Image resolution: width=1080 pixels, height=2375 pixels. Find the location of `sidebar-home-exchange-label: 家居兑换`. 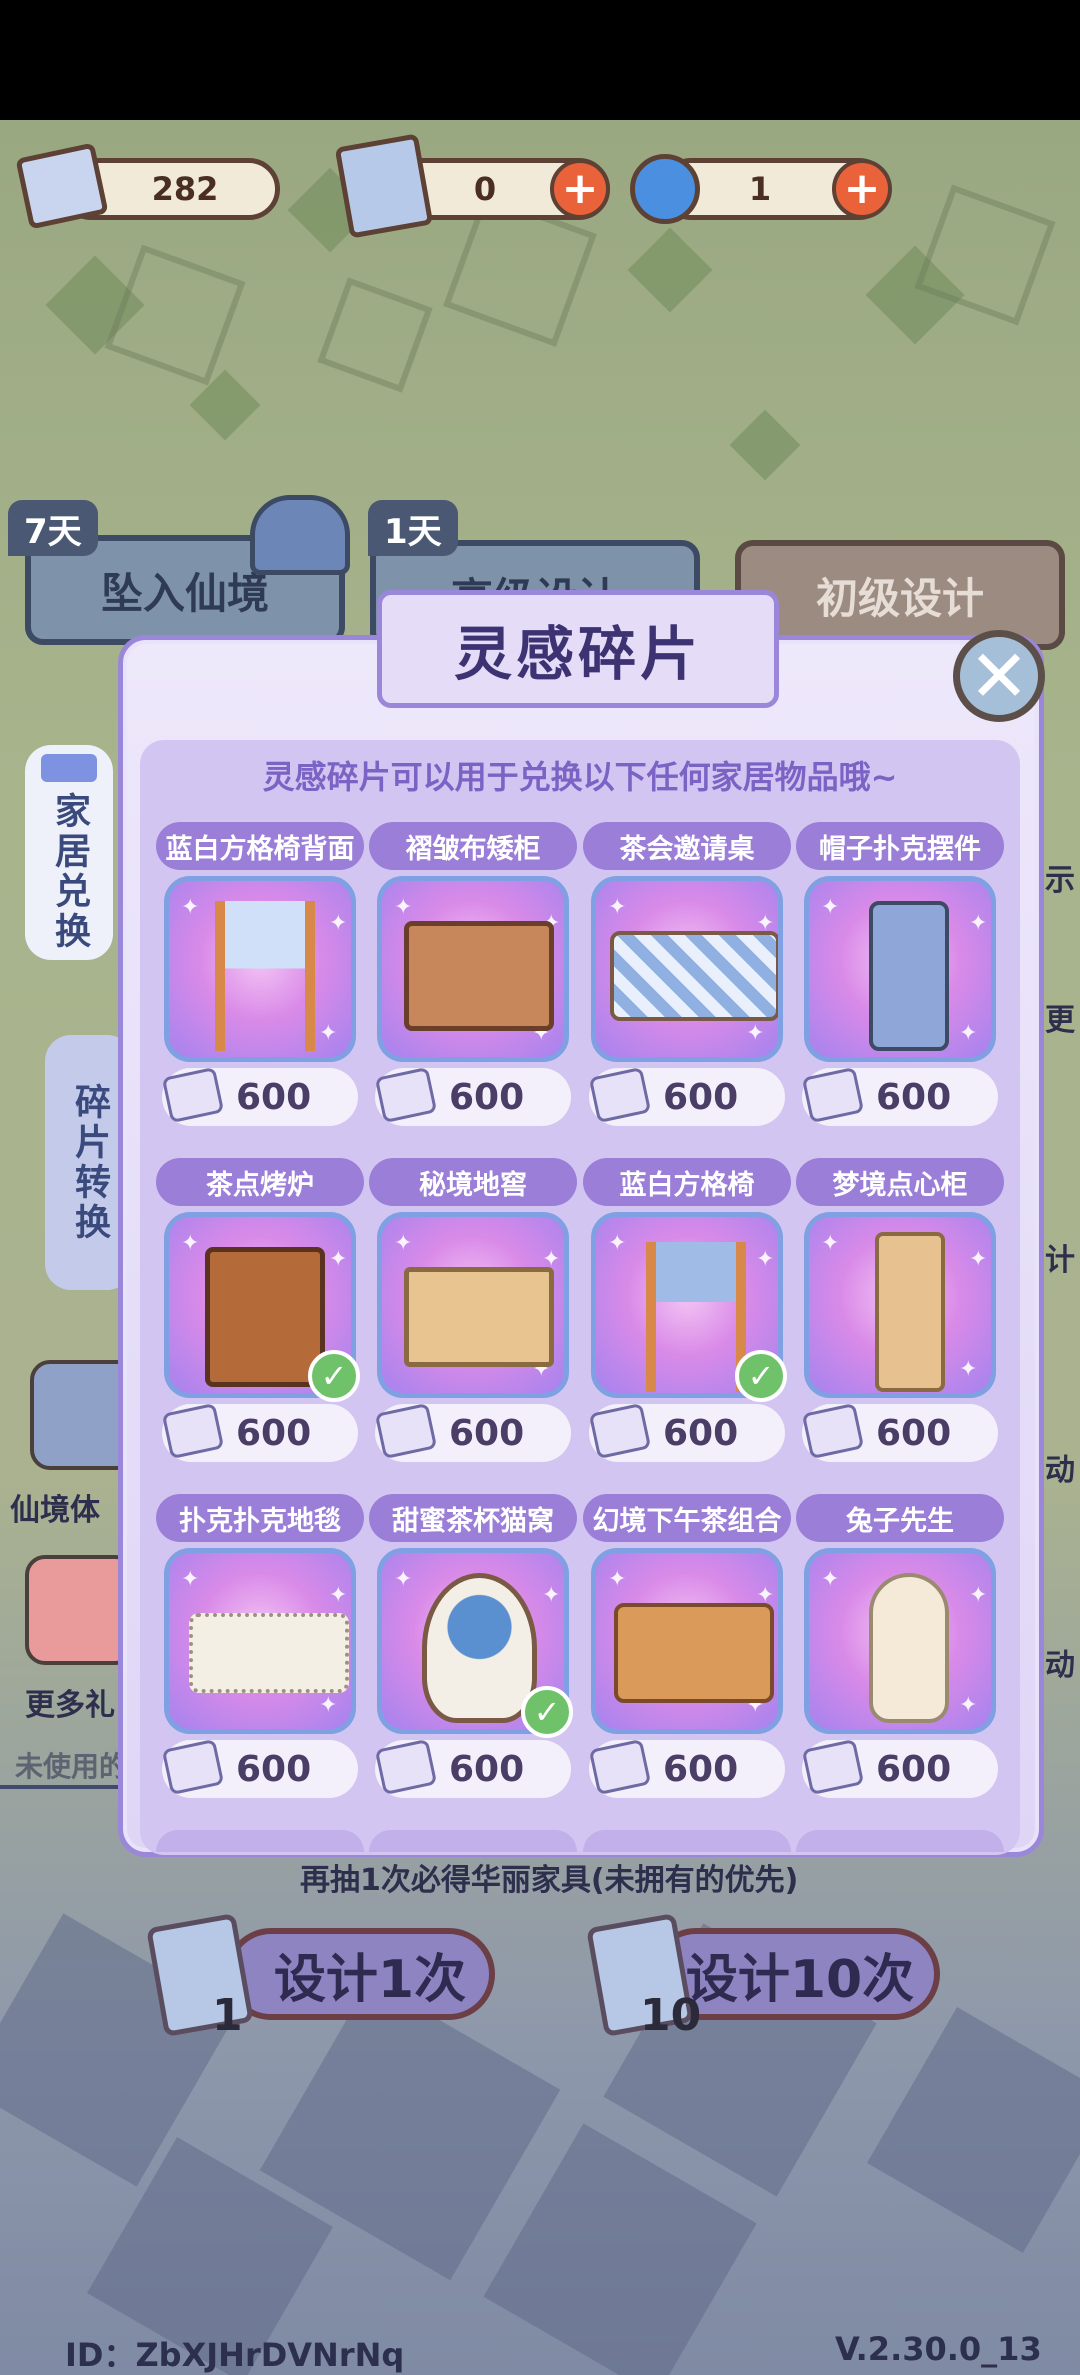

sidebar-home-exchange-label: 家居兑换 is located at coordinates (69, 871).